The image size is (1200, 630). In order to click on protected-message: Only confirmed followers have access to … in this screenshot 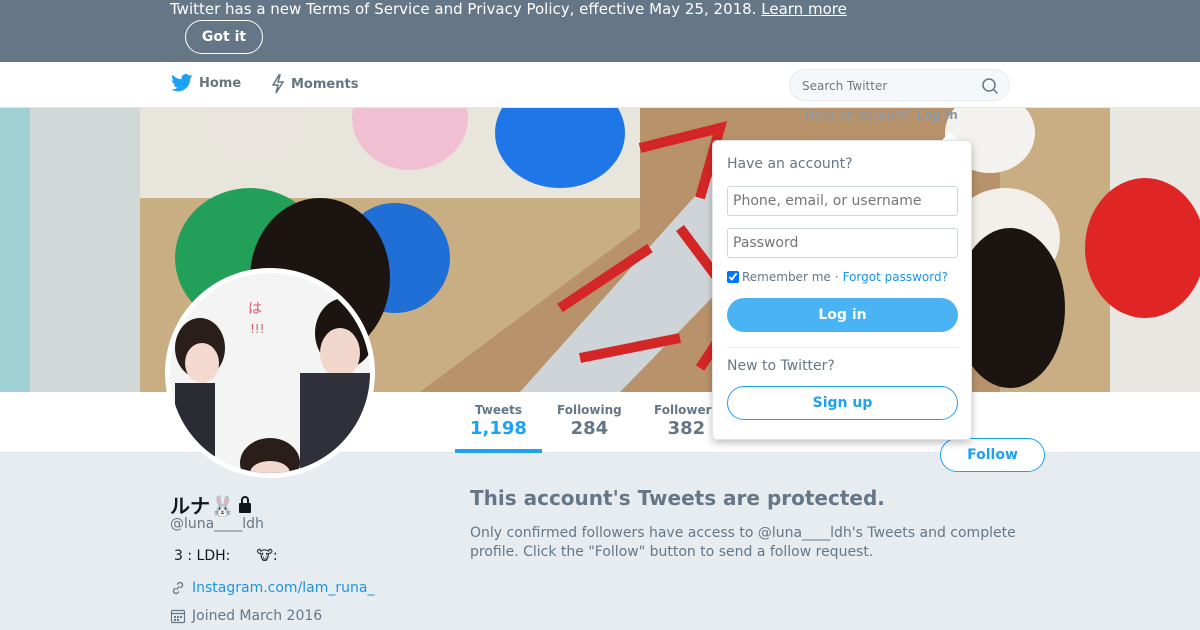, I will do `click(743, 542)`.